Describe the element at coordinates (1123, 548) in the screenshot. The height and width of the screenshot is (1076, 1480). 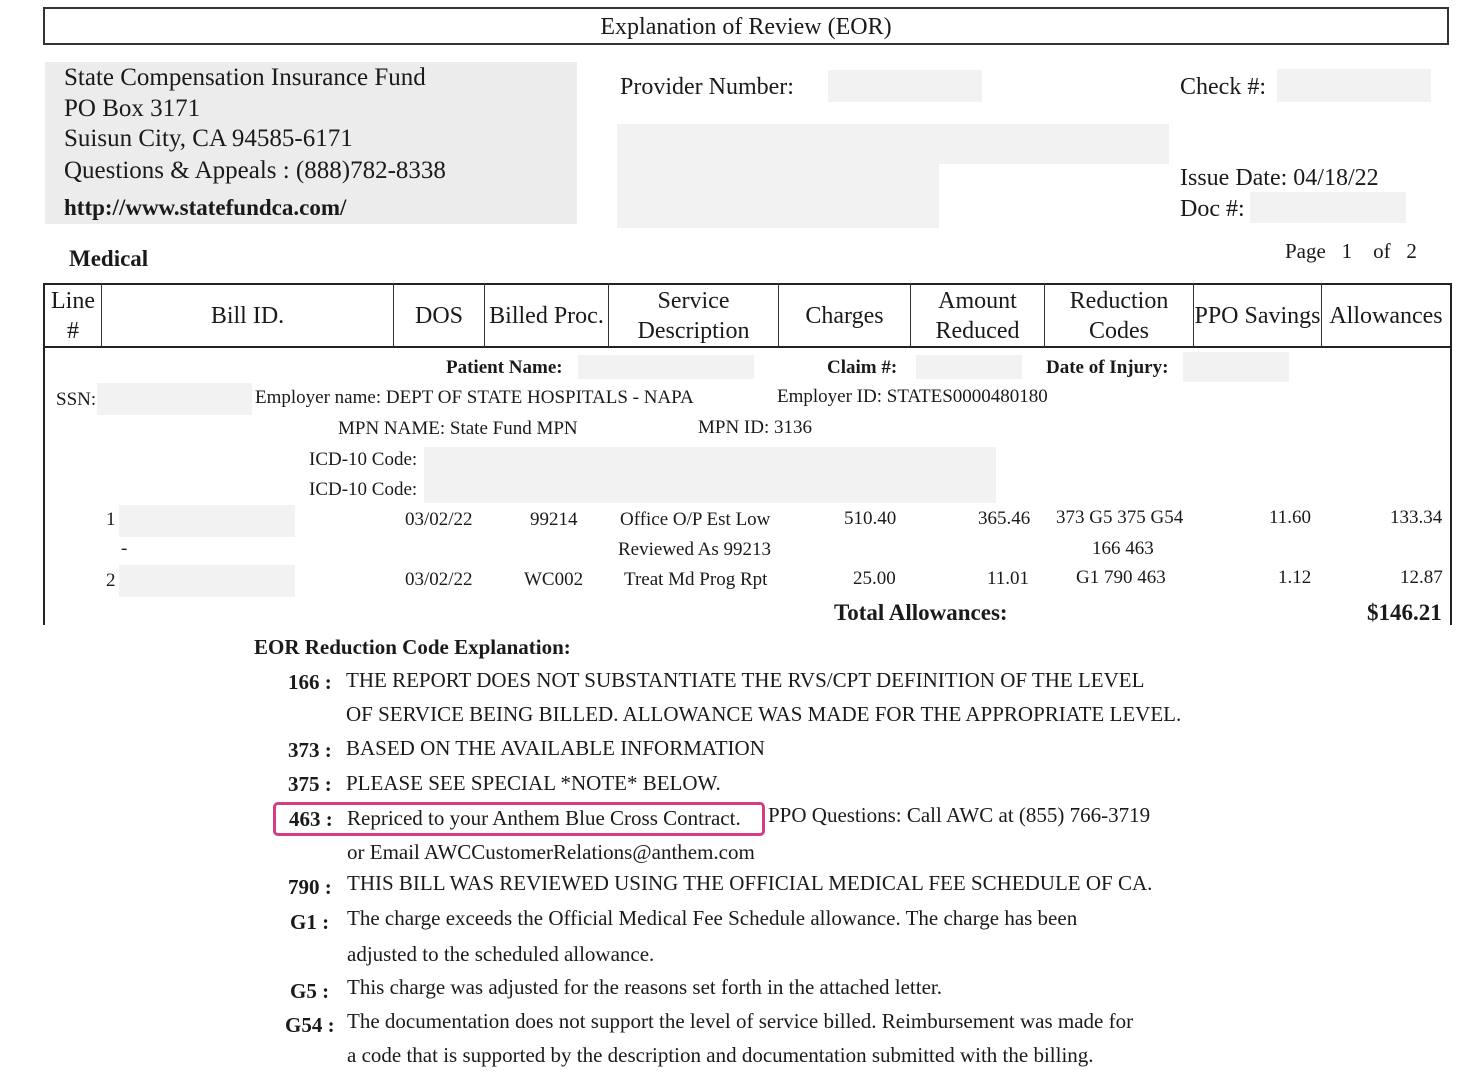
I see `row-1b-codes: 166 463` at that location.